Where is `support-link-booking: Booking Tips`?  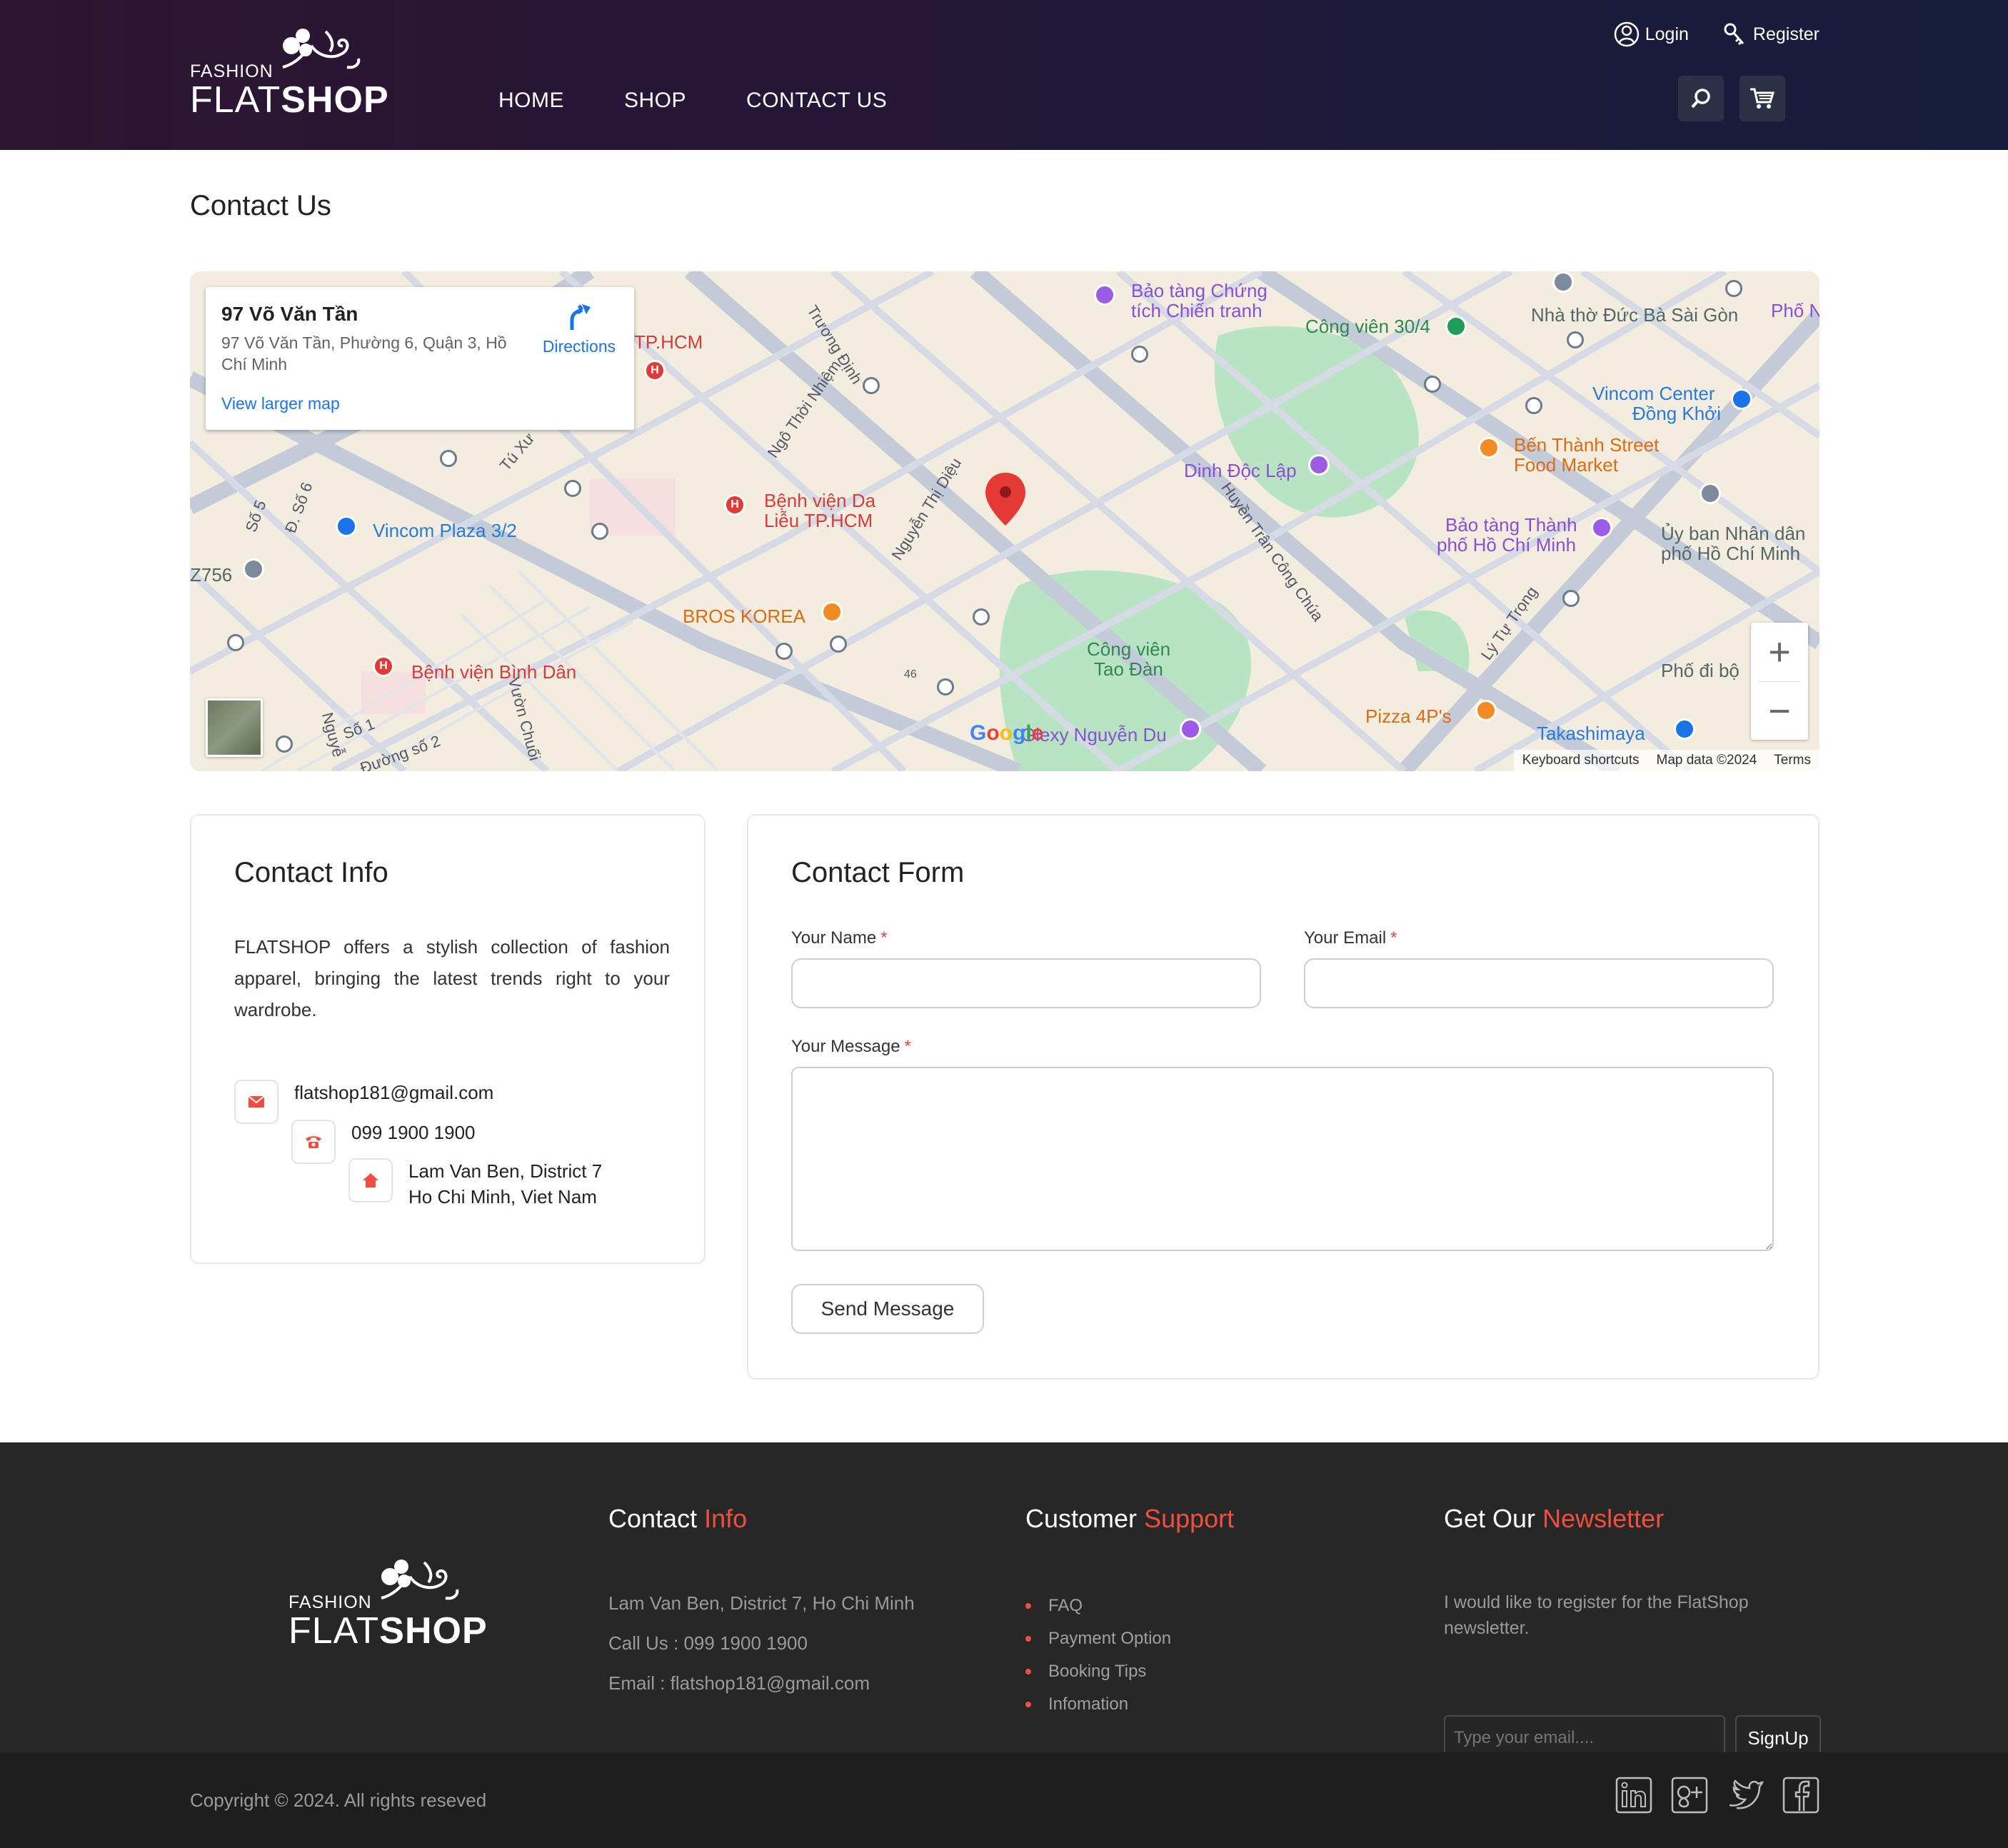 support-link-booking: Booking Tips is located at coordinates (1098, 1671).